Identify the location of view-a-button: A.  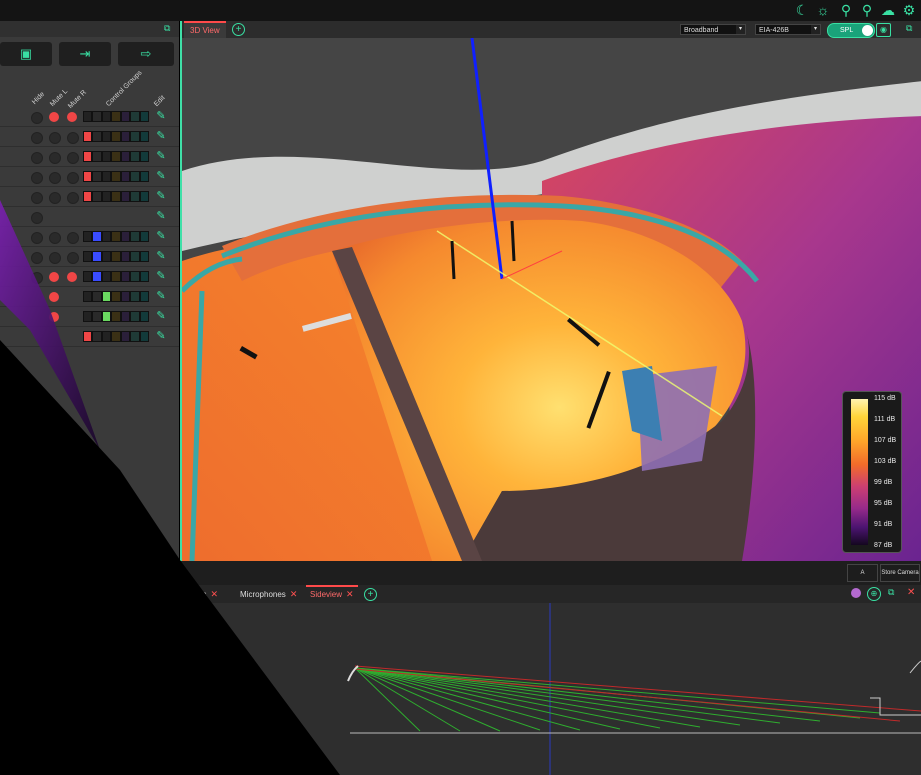
(862, 573).